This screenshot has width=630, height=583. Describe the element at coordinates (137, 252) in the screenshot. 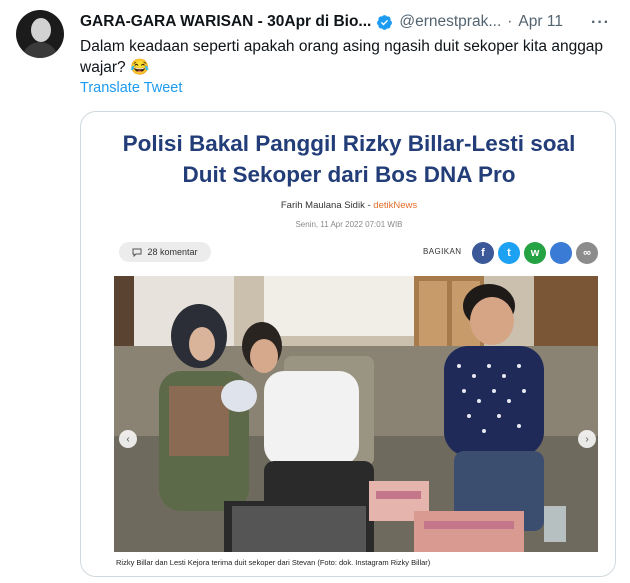

I see `comment-icon` at that location.